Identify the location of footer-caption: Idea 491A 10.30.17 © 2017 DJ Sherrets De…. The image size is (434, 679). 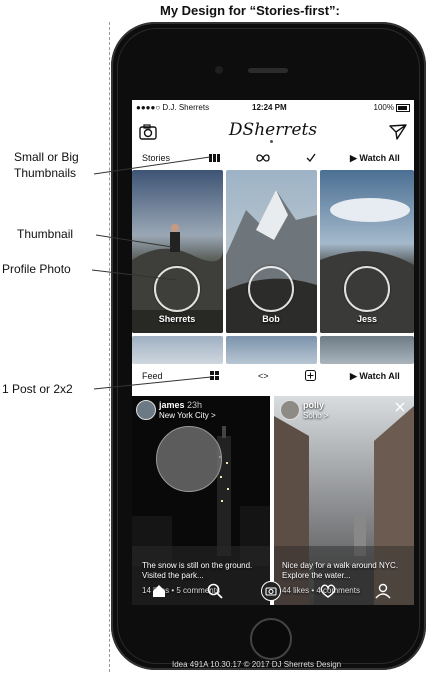
(257, 664).